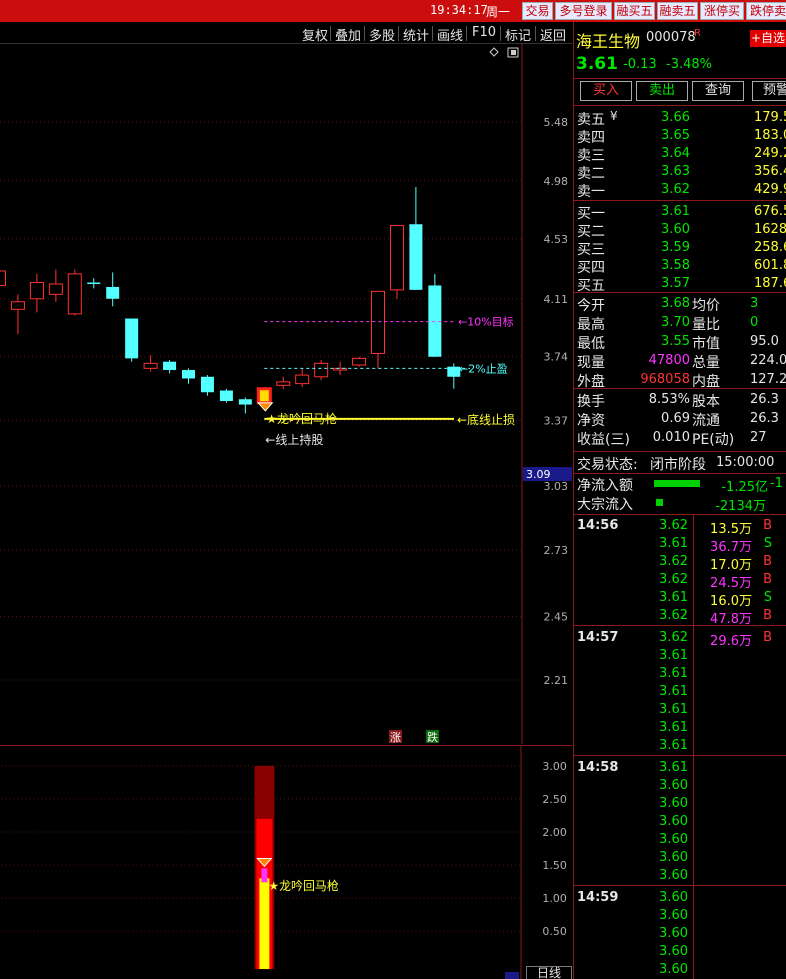 This screenshot has height=979, width=786. What do you see at coordinates (634, 11) in the screenshot?
I see `margin-buy5-button: 融买五` at bounding box center [634, 11].